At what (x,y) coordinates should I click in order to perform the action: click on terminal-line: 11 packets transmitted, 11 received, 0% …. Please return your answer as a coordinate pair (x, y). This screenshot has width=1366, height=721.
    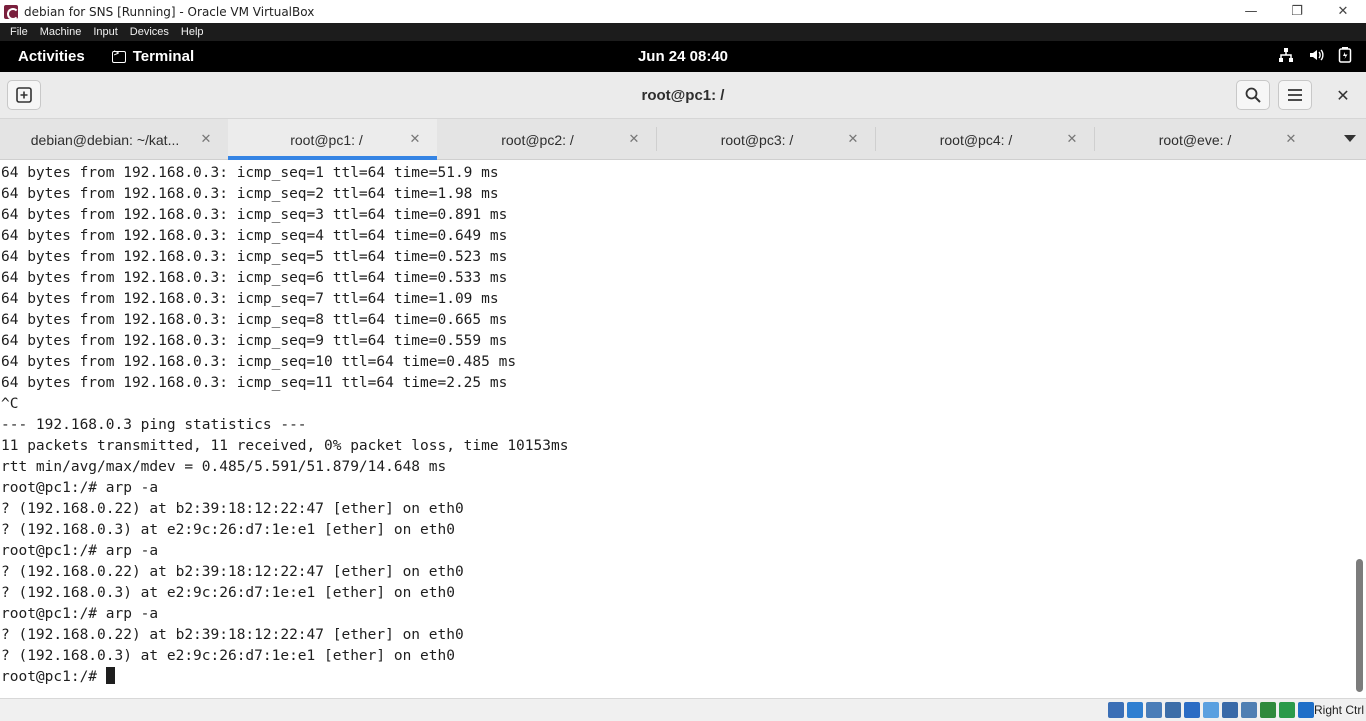
    Looking at the image, I should click on (285, 446).